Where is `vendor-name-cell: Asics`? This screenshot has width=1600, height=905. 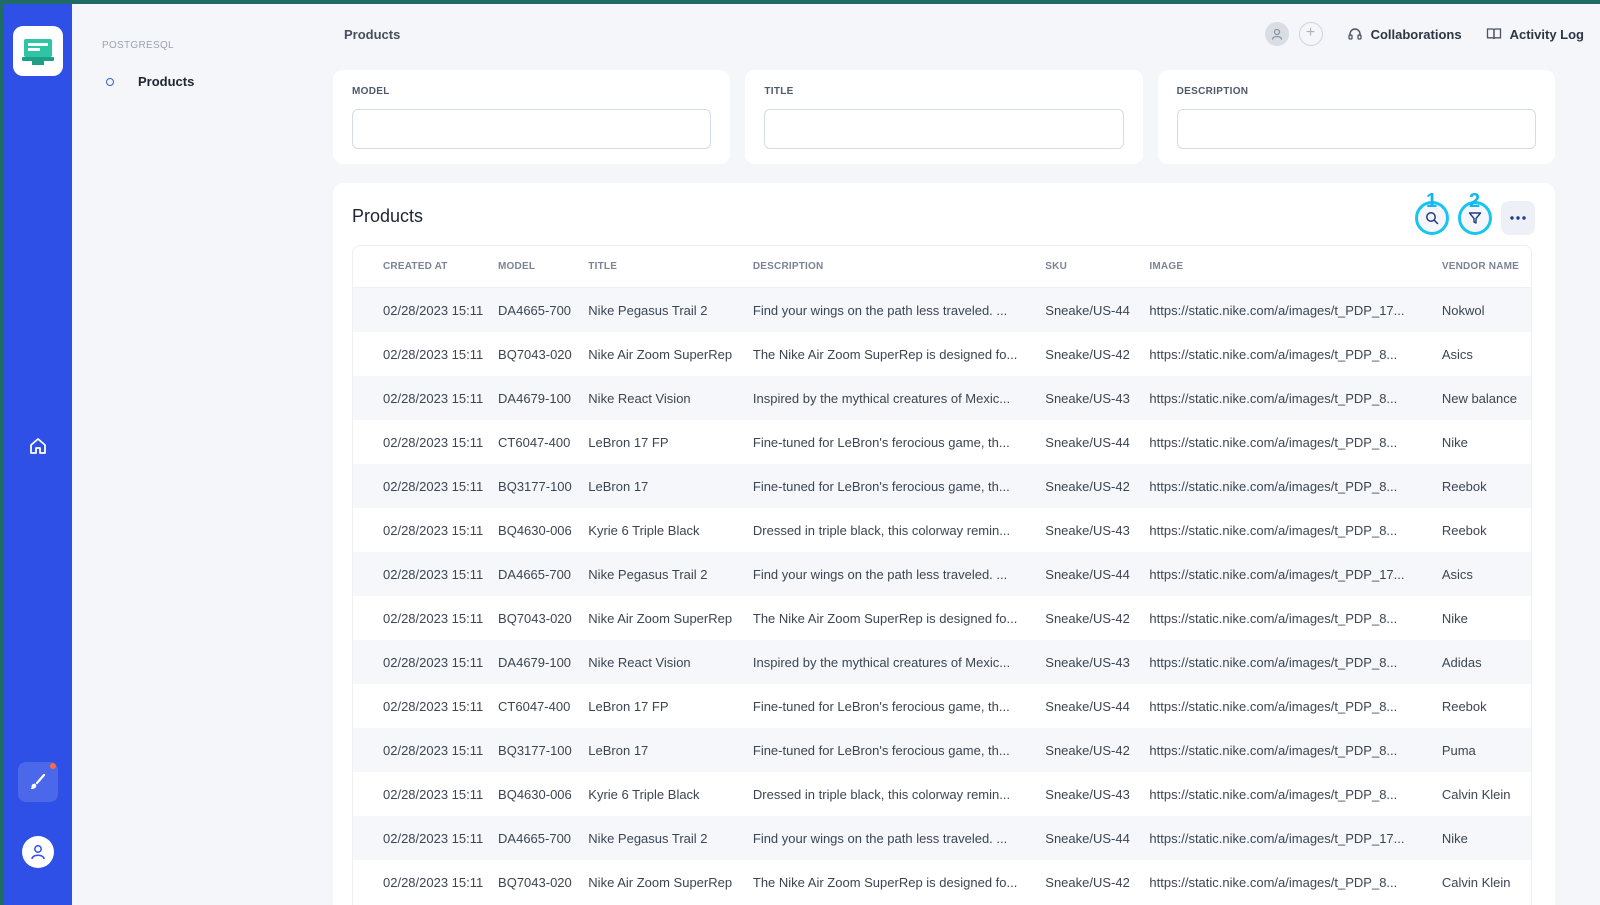
vendor-name-cell: Asics is located at coordinates (1457, 574).